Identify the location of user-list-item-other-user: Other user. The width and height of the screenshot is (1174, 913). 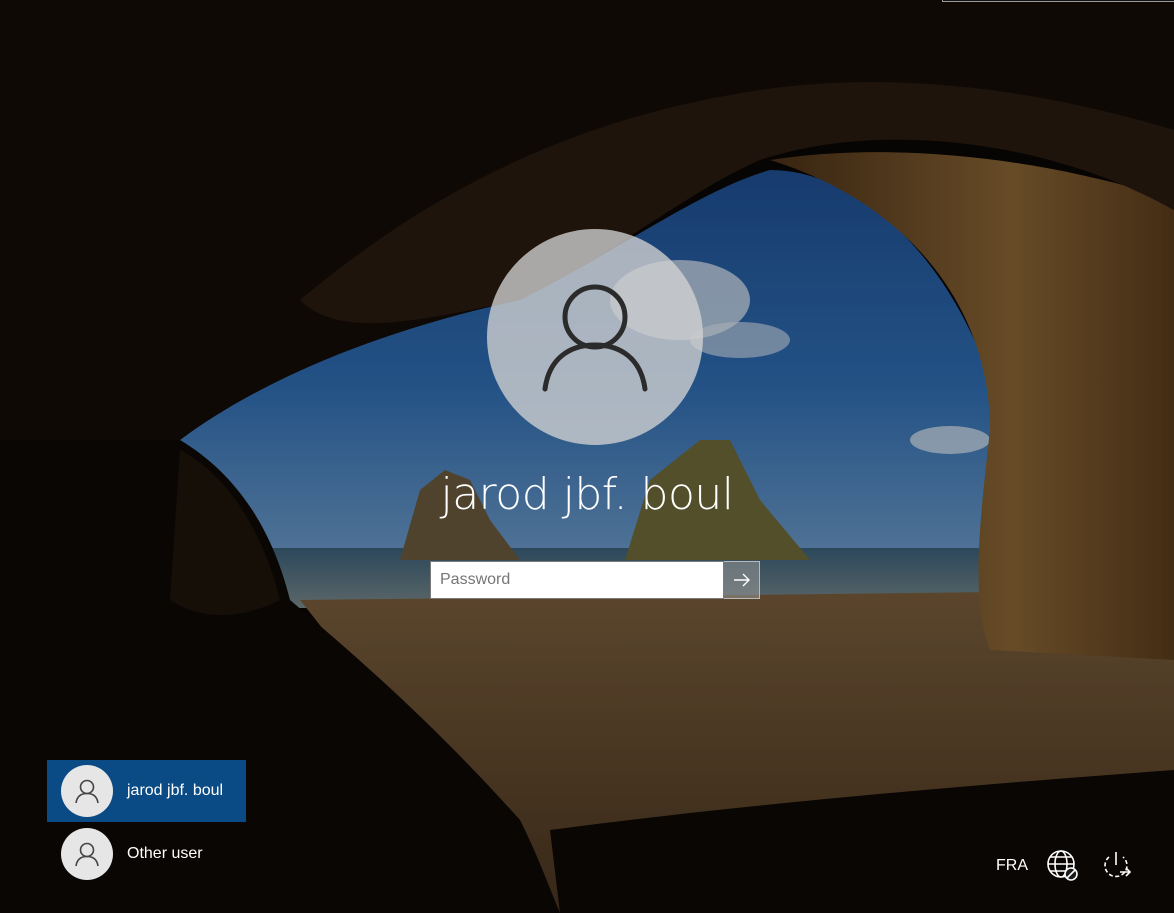
(146, 854).